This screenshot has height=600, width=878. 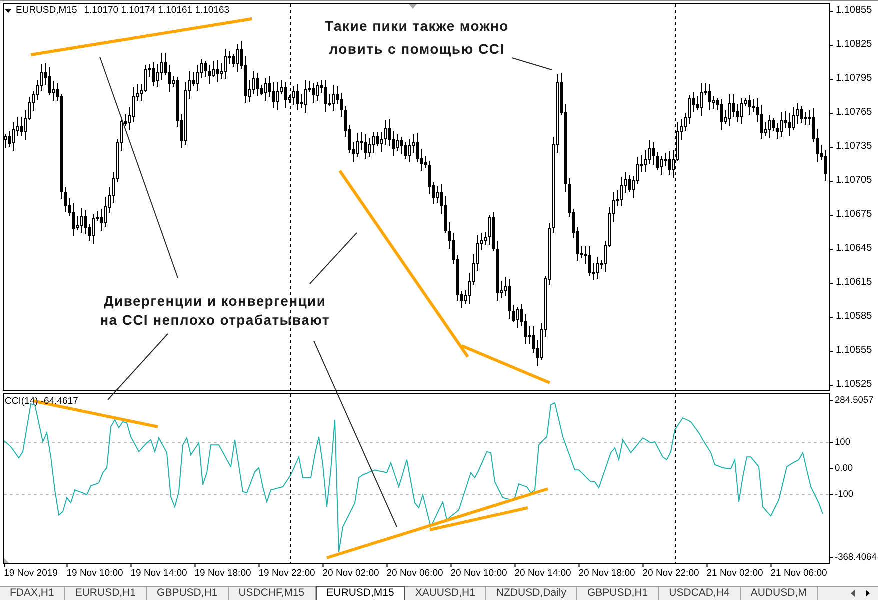 I want to click on price-label: 1.10825, so click(x=854, y=45).